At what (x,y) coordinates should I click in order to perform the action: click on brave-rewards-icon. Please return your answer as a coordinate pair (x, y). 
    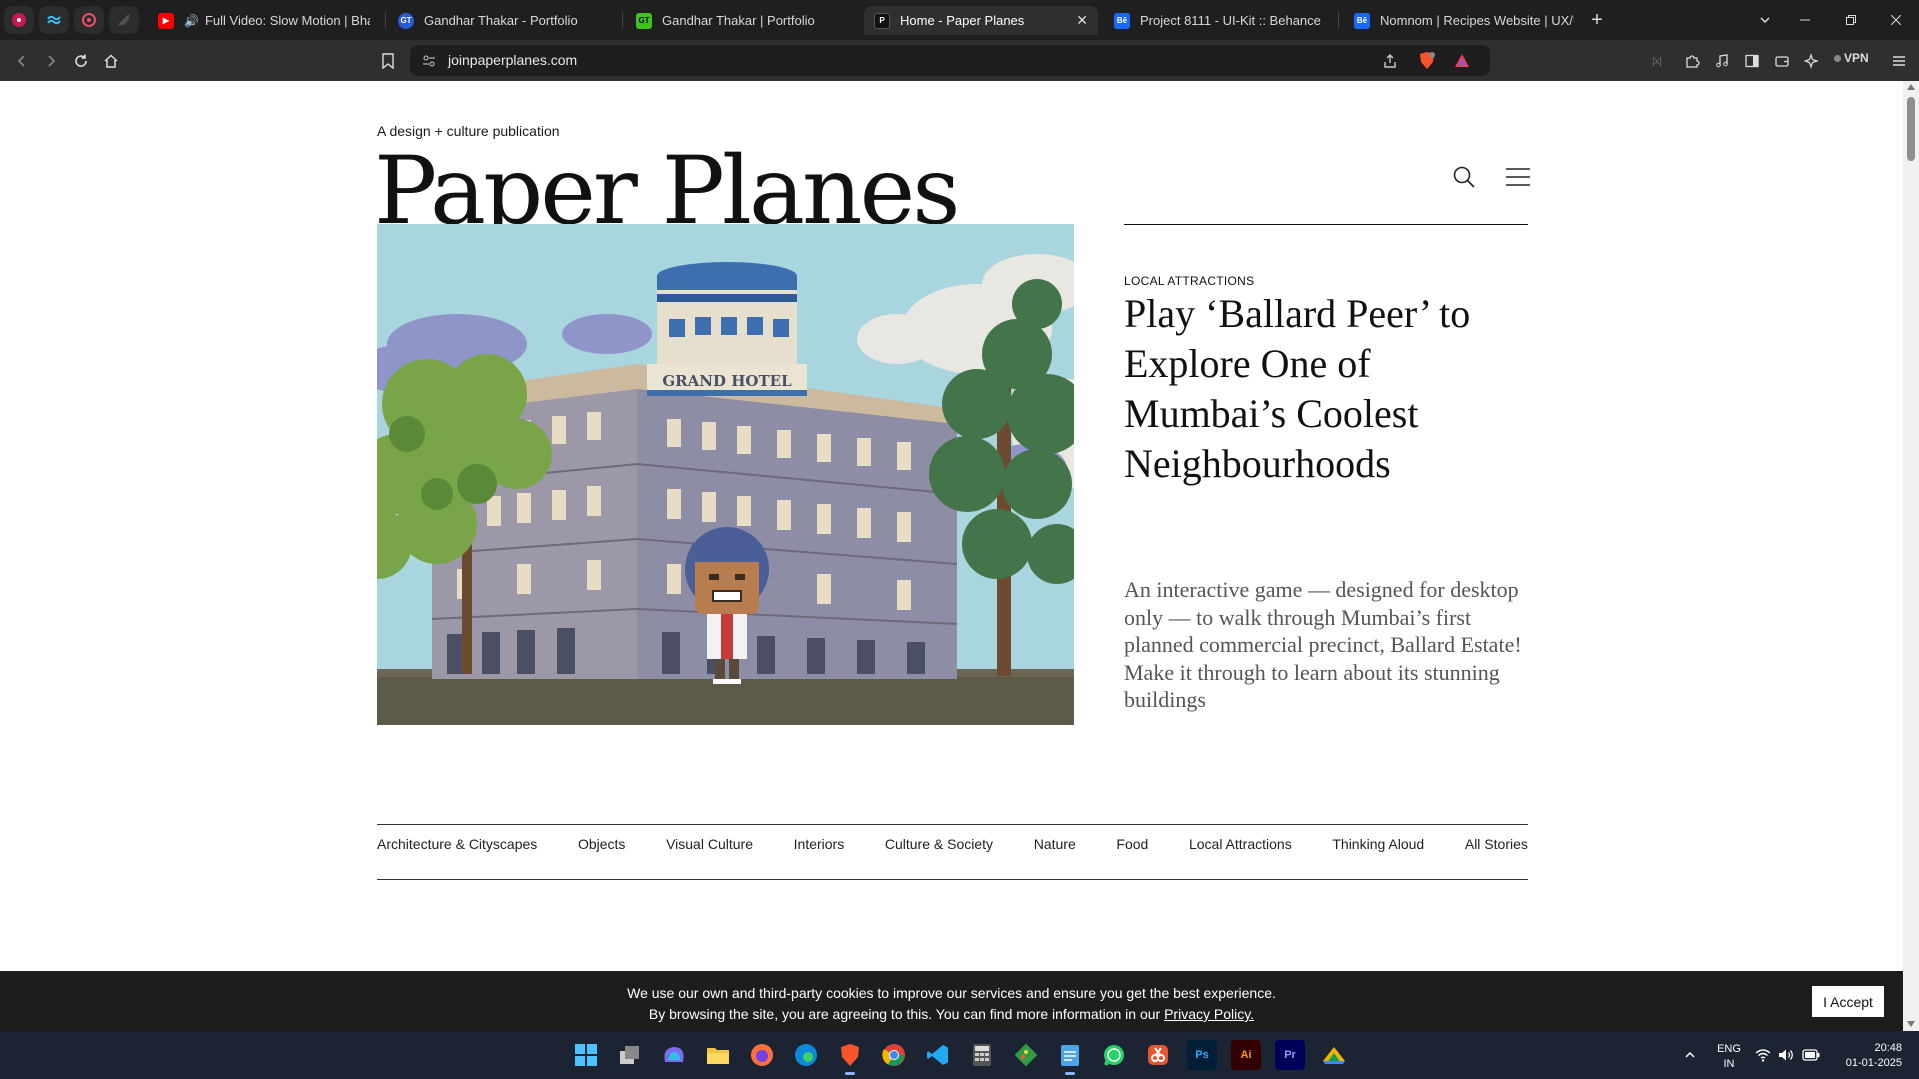
    Looking at the image, I should click on (1462, 60).